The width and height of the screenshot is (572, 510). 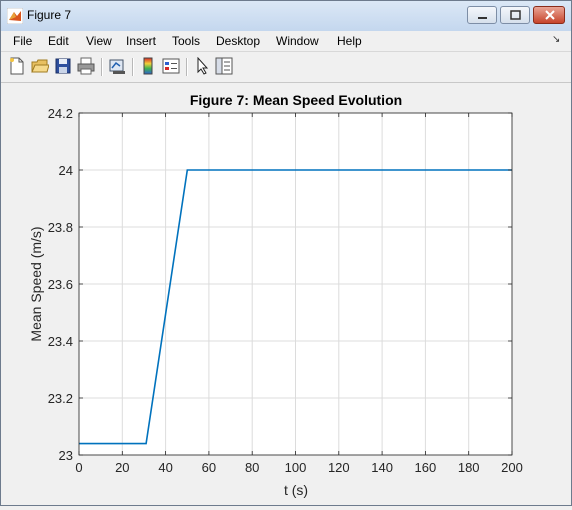 What do you see at coordinates (60, 284) in the screenshot?
I see `y-tick-label: 23.6` at bounding box center [60, 284].